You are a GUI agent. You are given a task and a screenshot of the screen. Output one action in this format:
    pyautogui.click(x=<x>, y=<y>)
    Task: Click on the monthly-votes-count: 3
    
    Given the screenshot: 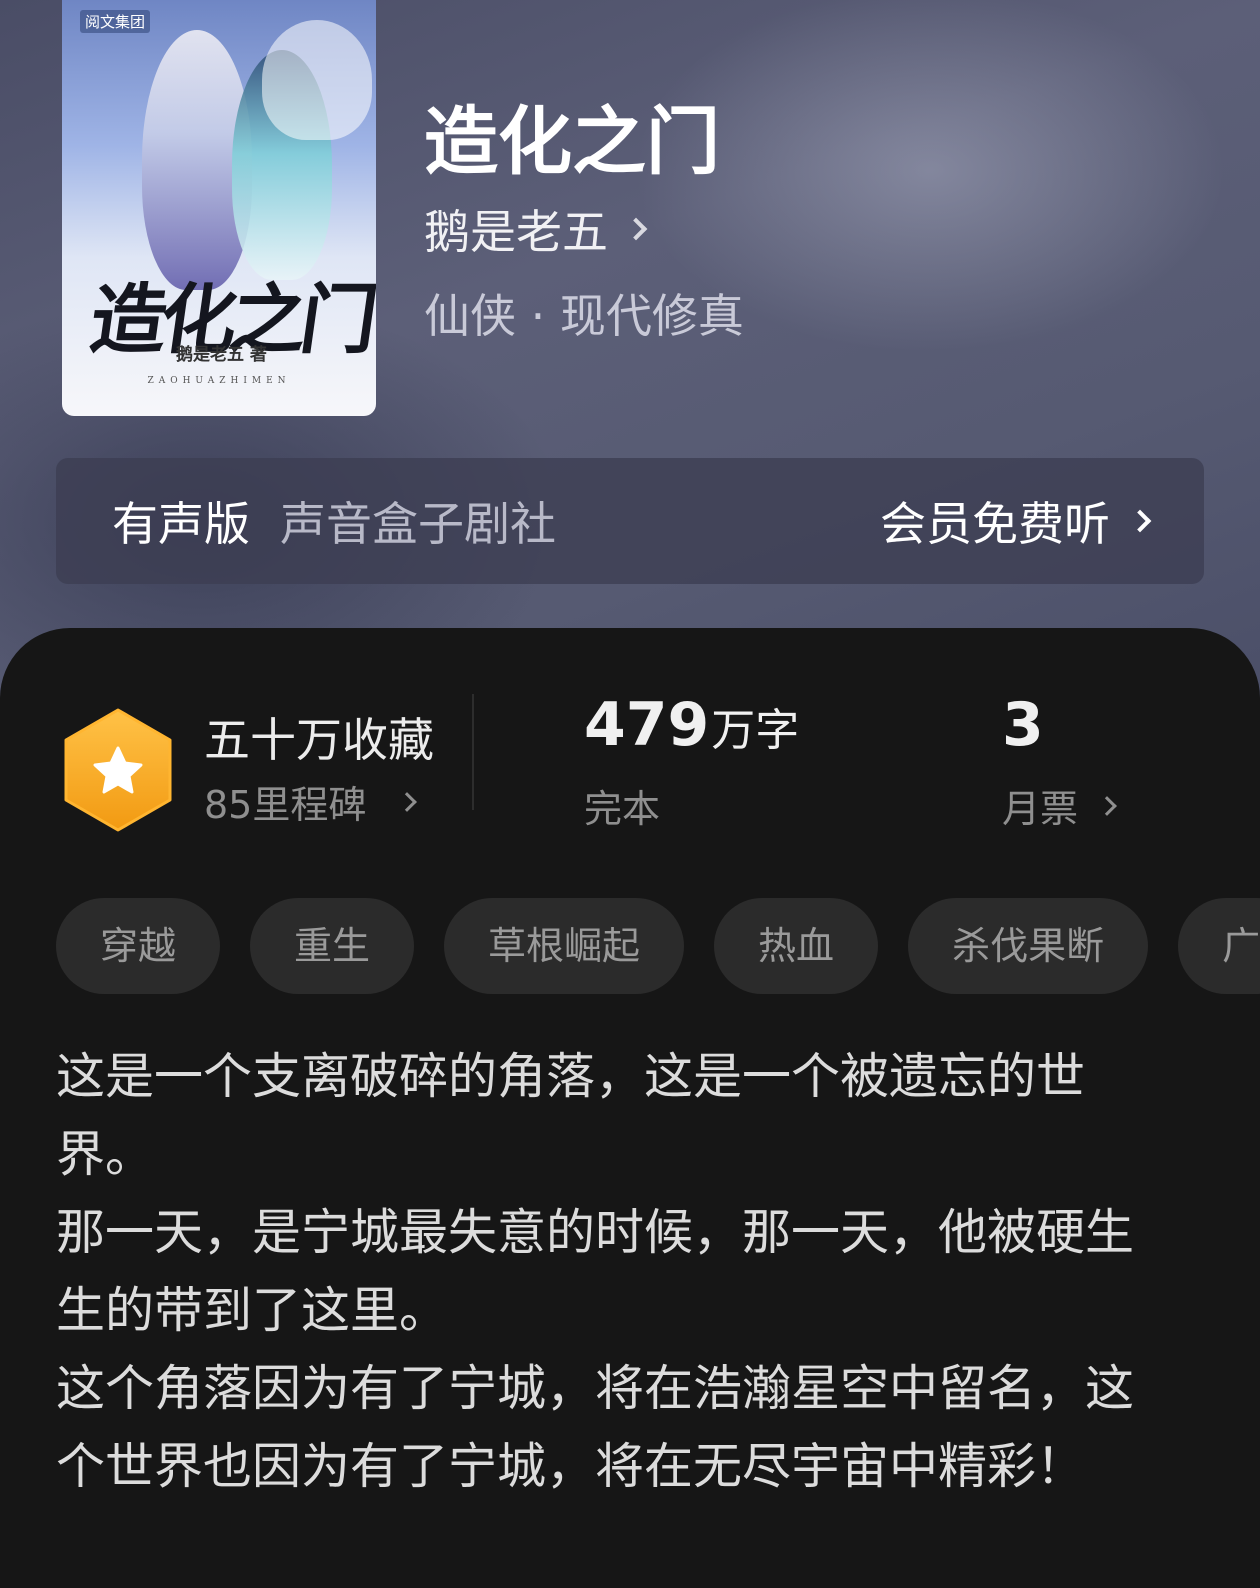 What is the action you would take?
    pyautogui.click(x=1023, y=725)
    